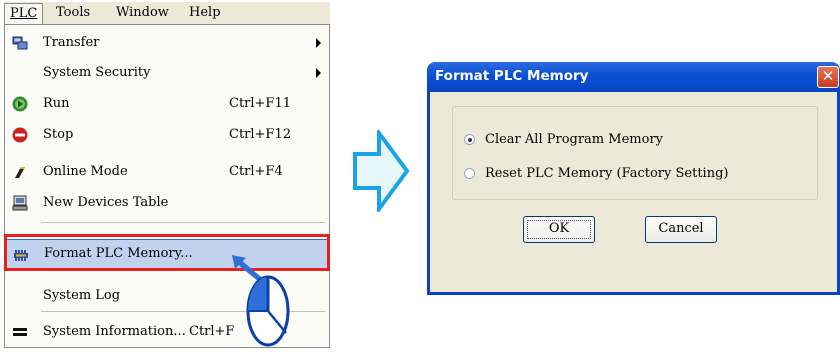 This screenshot has width=840, height=354. I want to click on close-button: ✕, so click(828, 77).